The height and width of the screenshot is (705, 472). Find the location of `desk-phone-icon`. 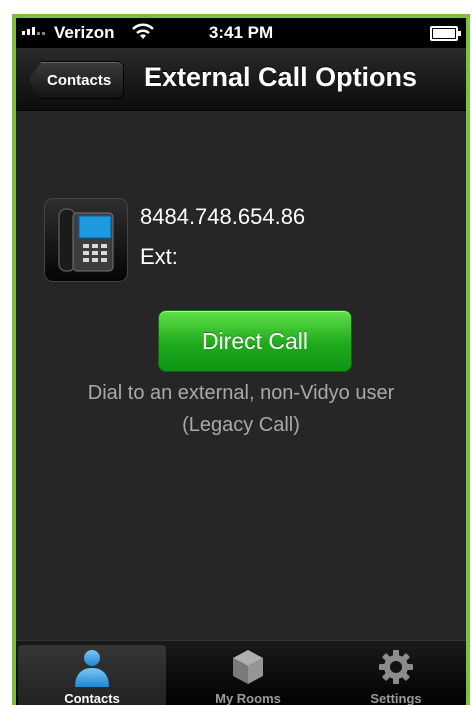

desk-phone-icon is located at coordinates (86, 240).